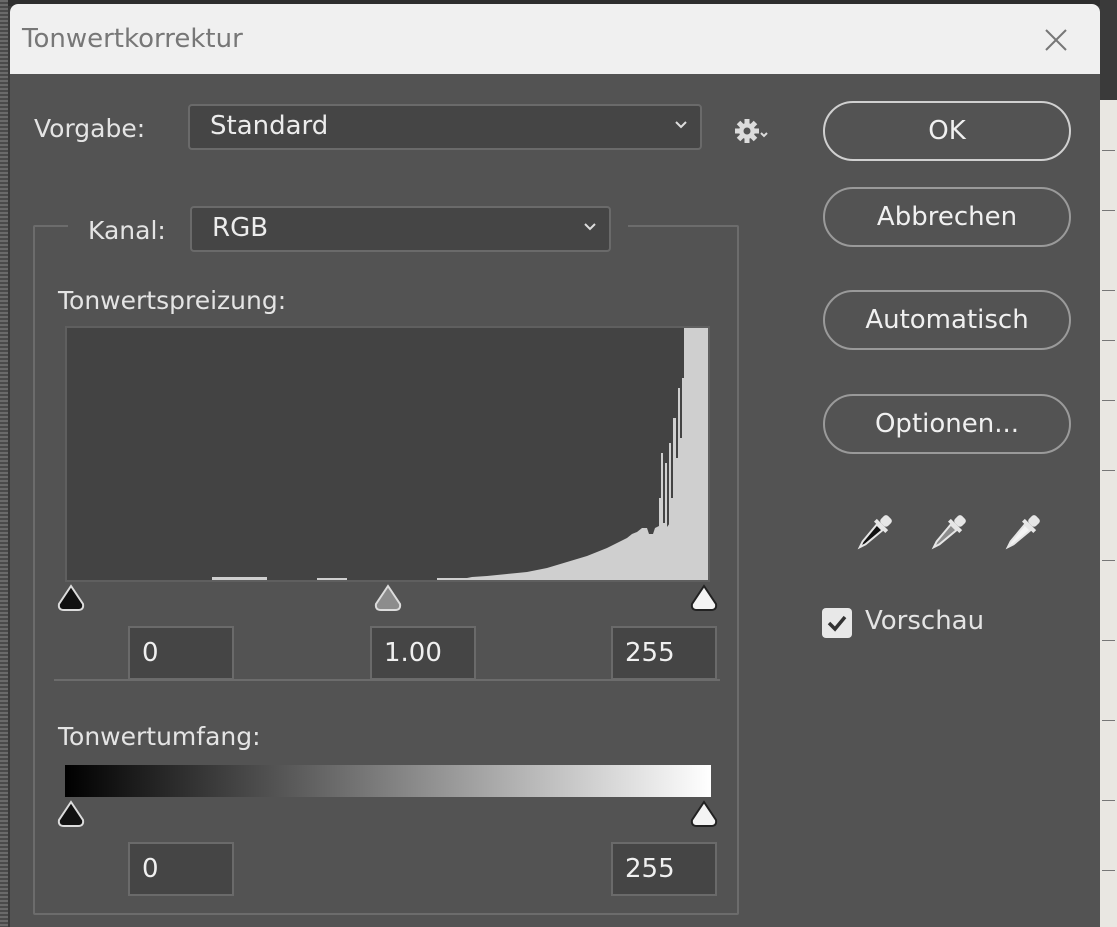 Image resolution: width=1117 pixels, height=927 pixels. What do you see at coordinates (925, 621) in the screenshot?
I see `preview-label: Vorschau` at bounding box center [925, 621].